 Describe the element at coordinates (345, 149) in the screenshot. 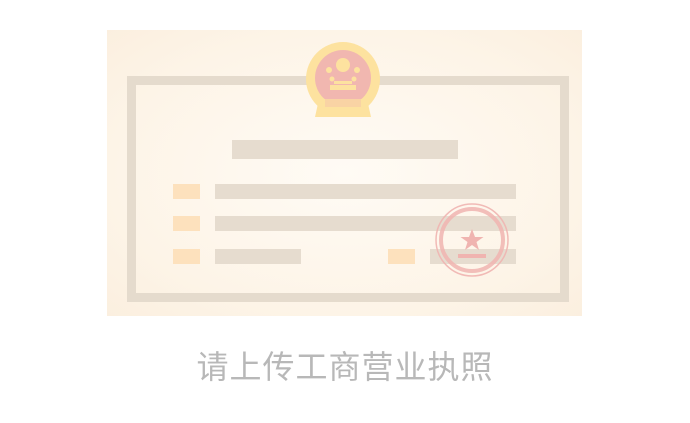

I see `license-title-placeholder` at that location.